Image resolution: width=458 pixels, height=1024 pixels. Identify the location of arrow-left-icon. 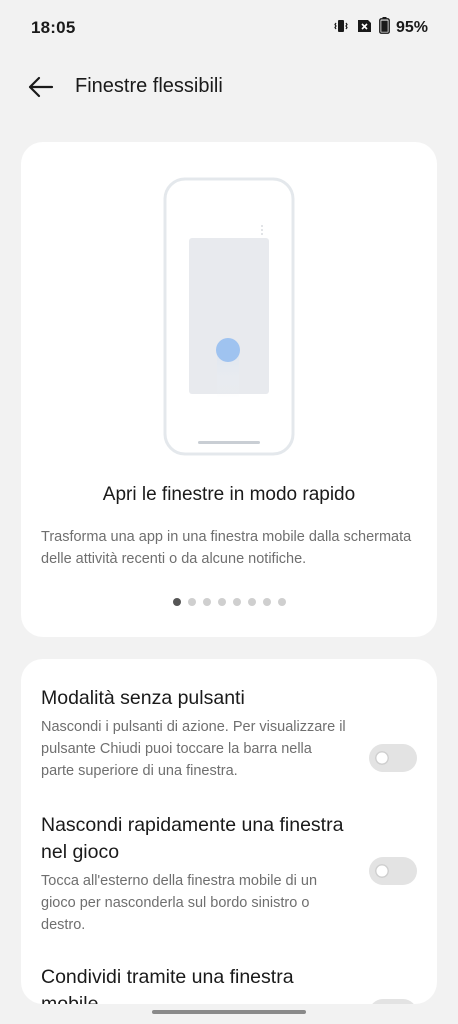
(41, 87).